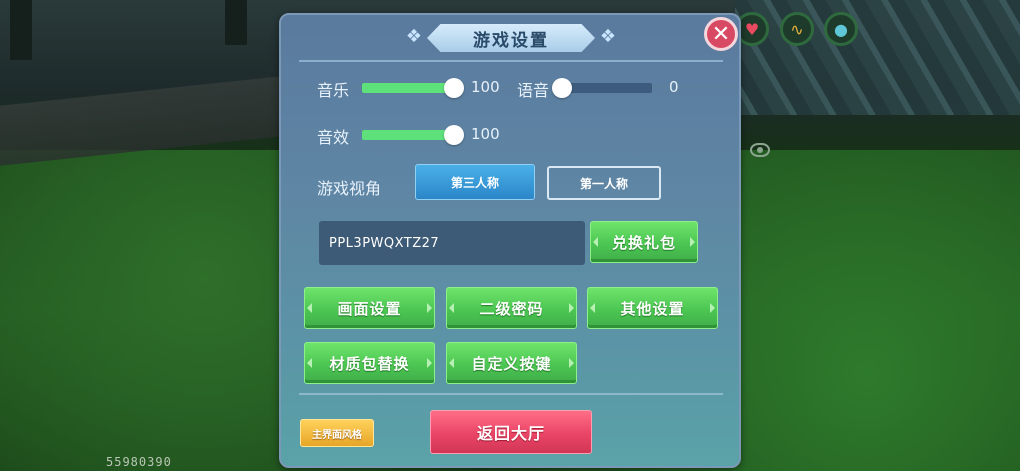 The image size is (1020, 471). Describe the element at coordinates (408, 135) in the screenshot. I see `sfx-slider-fill` at that location.